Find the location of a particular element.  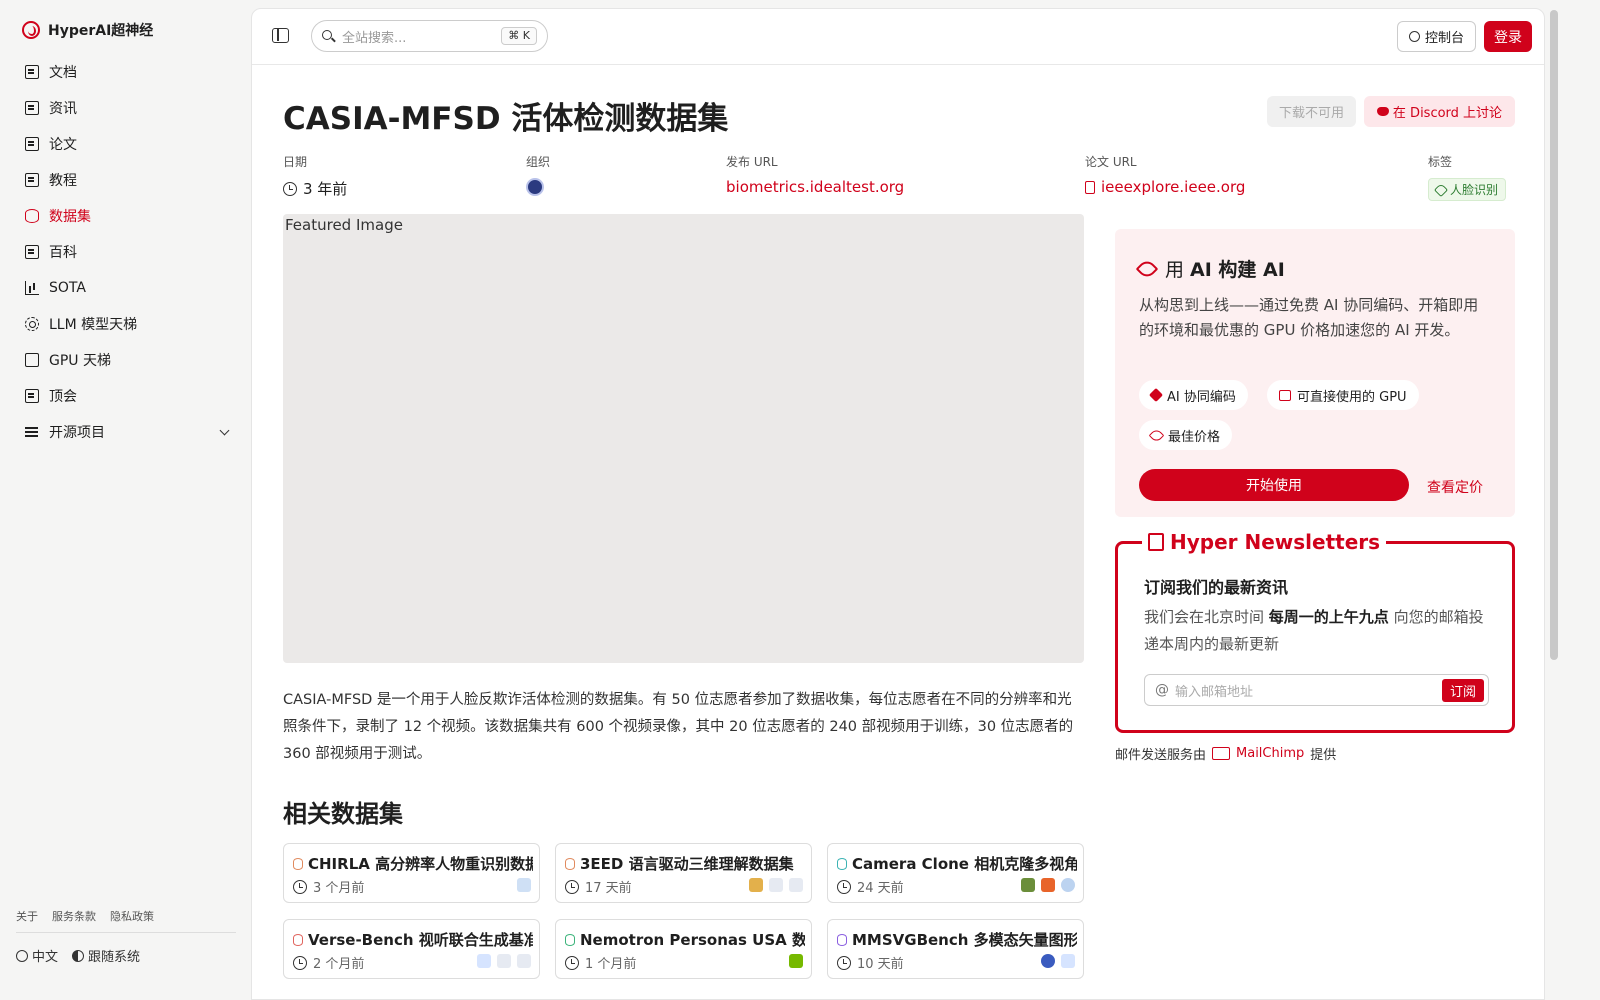

sidebar-item-docs: 文档 is located at coordinates (129, 72).